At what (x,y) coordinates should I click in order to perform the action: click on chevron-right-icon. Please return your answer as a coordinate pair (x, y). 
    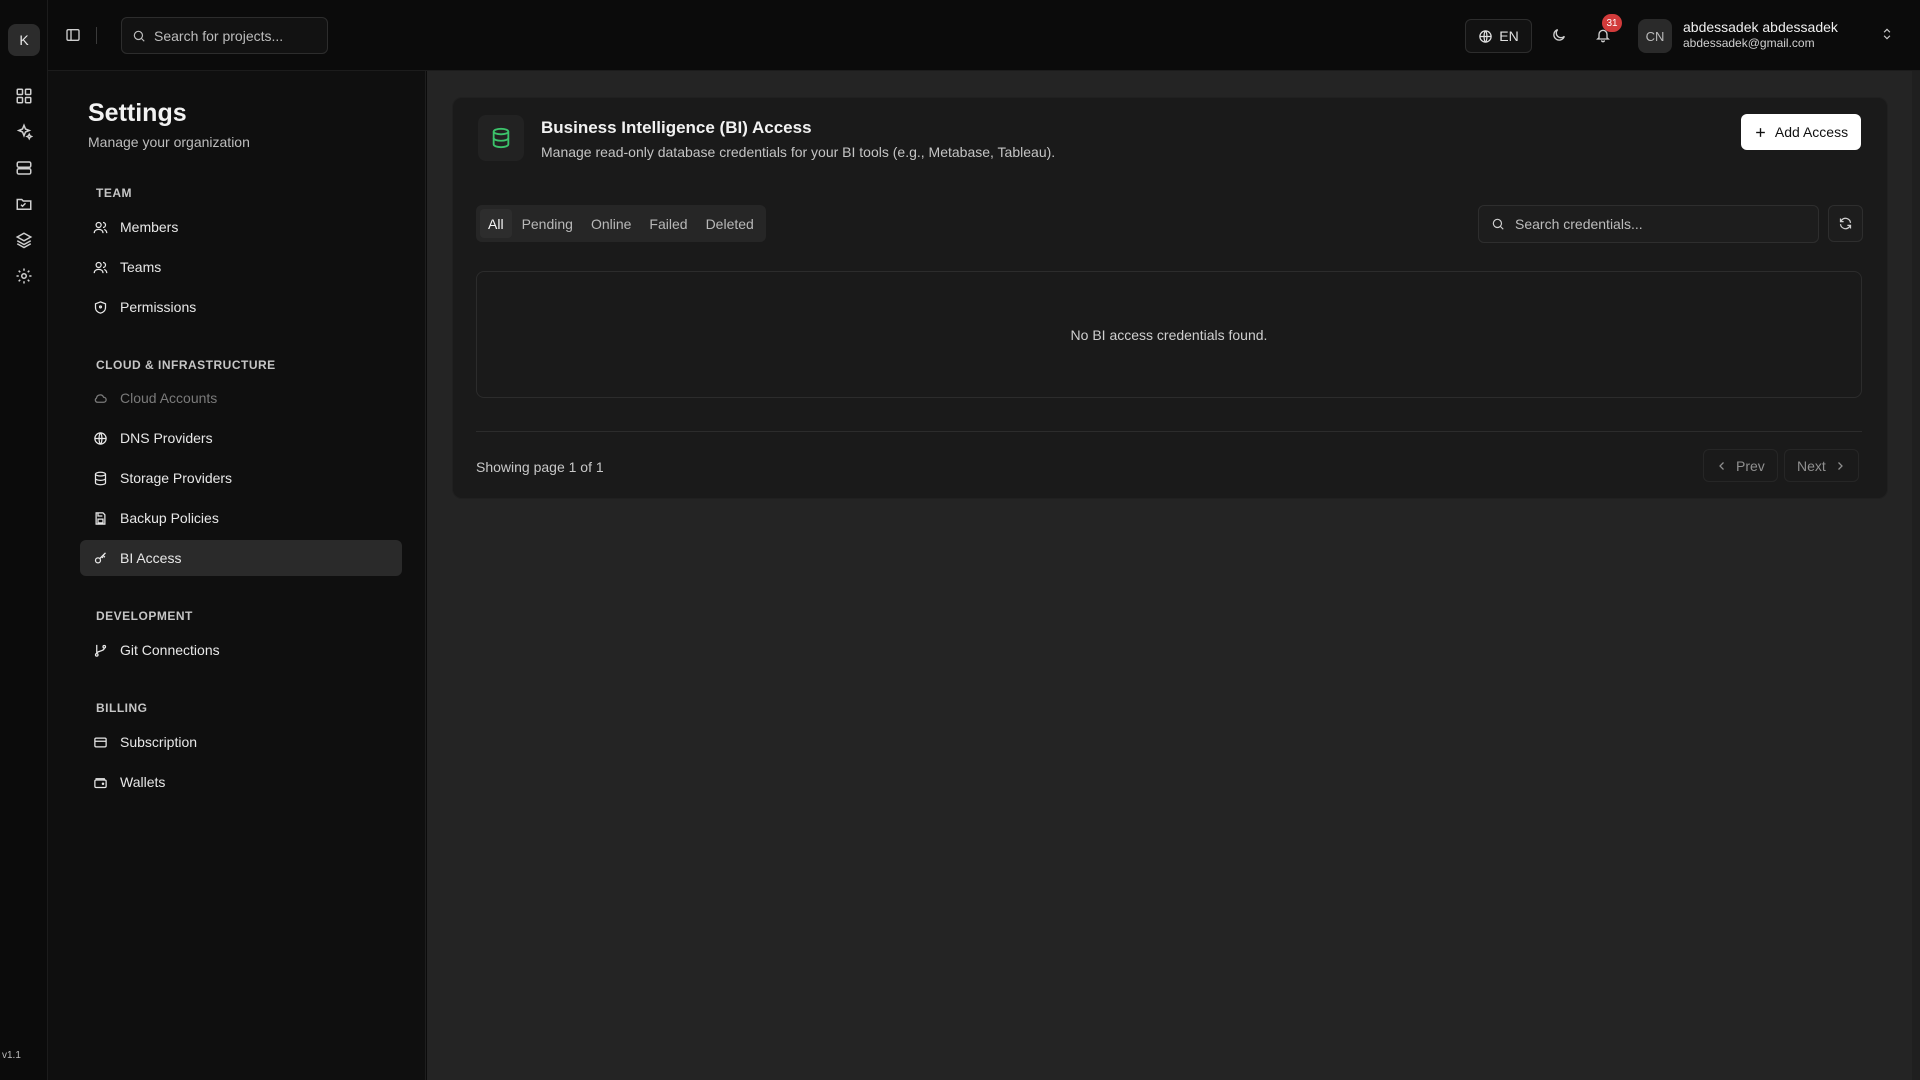
    Looking at the image, I should click on (1840, 466).